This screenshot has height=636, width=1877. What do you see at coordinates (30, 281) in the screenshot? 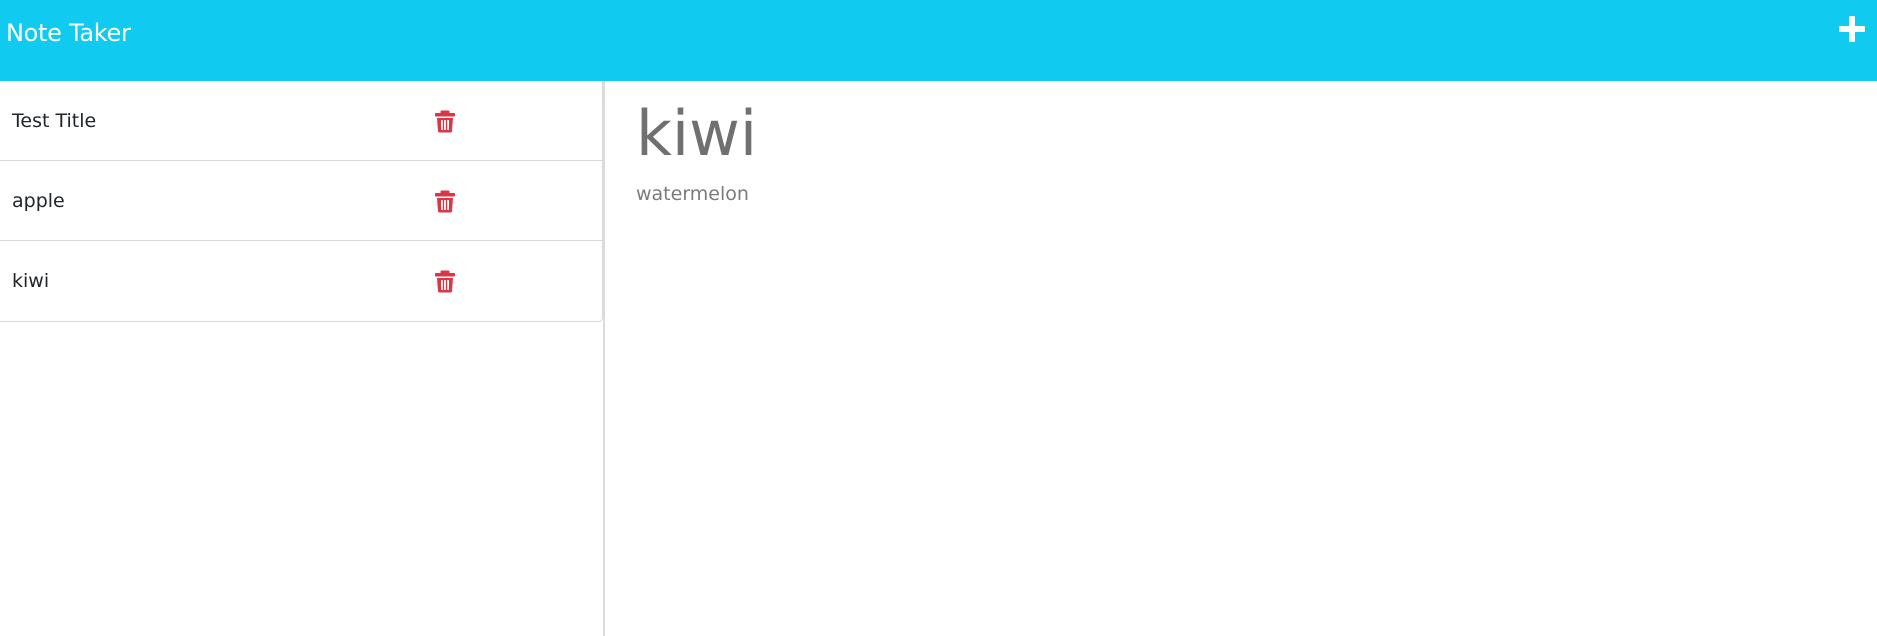
I see `note-item-title: kiwi` at bounding box center [30, 281].